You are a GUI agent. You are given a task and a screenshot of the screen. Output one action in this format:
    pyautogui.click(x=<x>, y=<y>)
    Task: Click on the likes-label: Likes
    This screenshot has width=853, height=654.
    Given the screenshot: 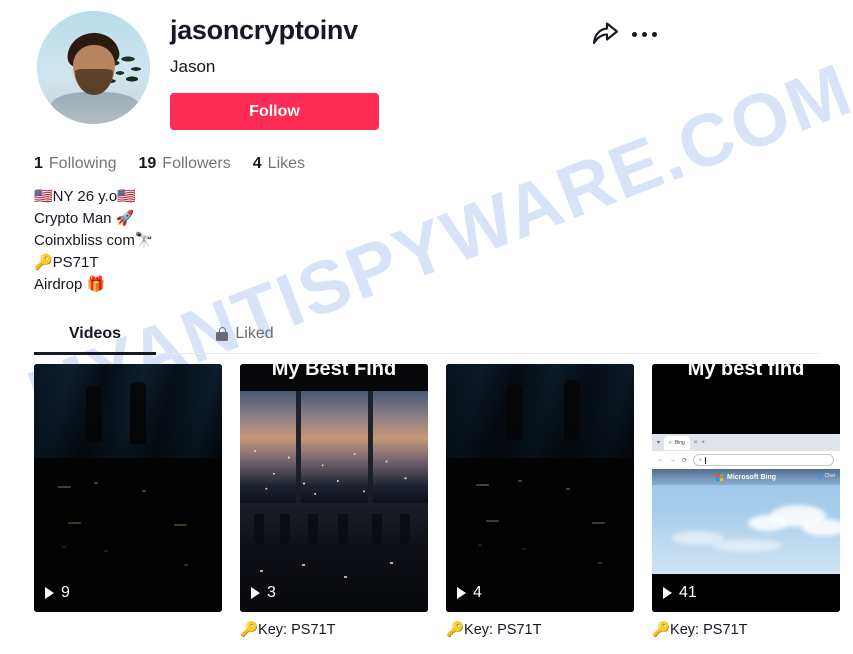 What is the action you would take?
    pyautogui.click(x=286, y=163)
    